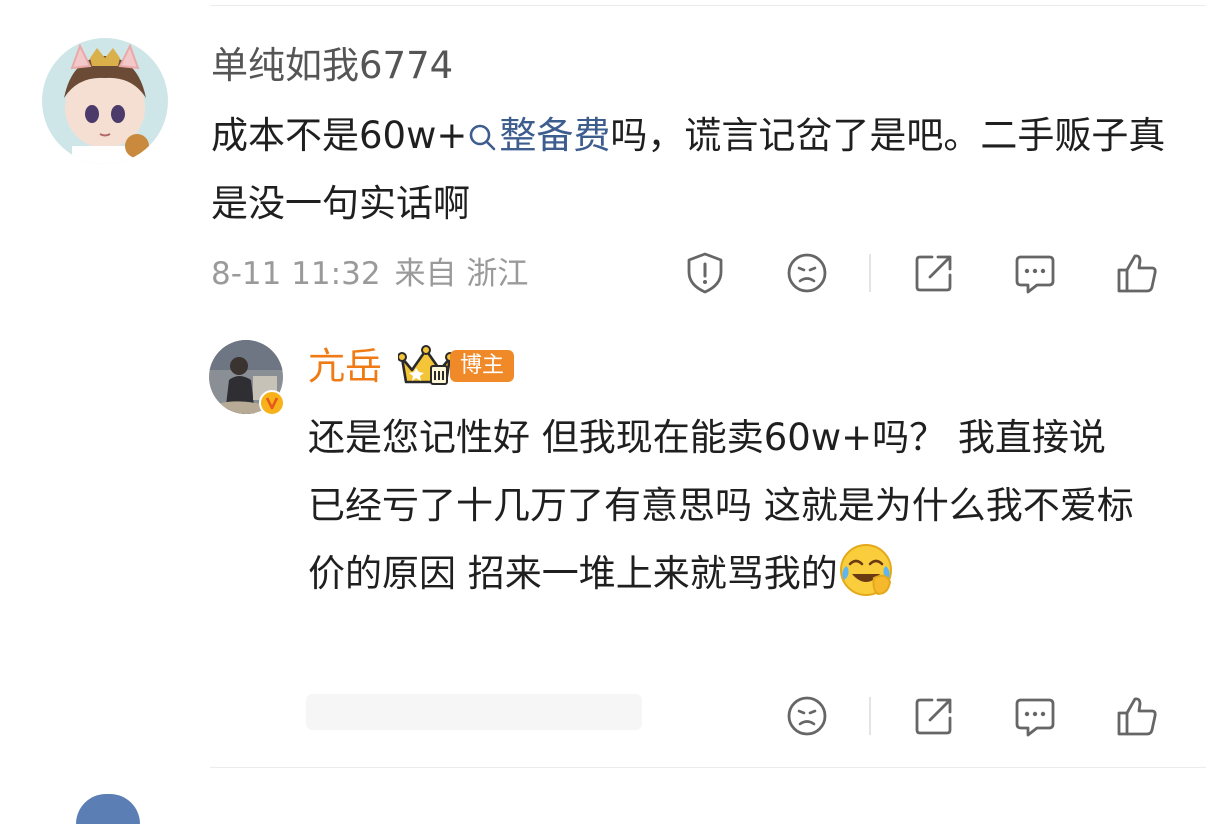 This screenshot has height=824, width=1206. Describe the element at coordinates (708, 5) in the screenshot. I see `top-divider` at that location.